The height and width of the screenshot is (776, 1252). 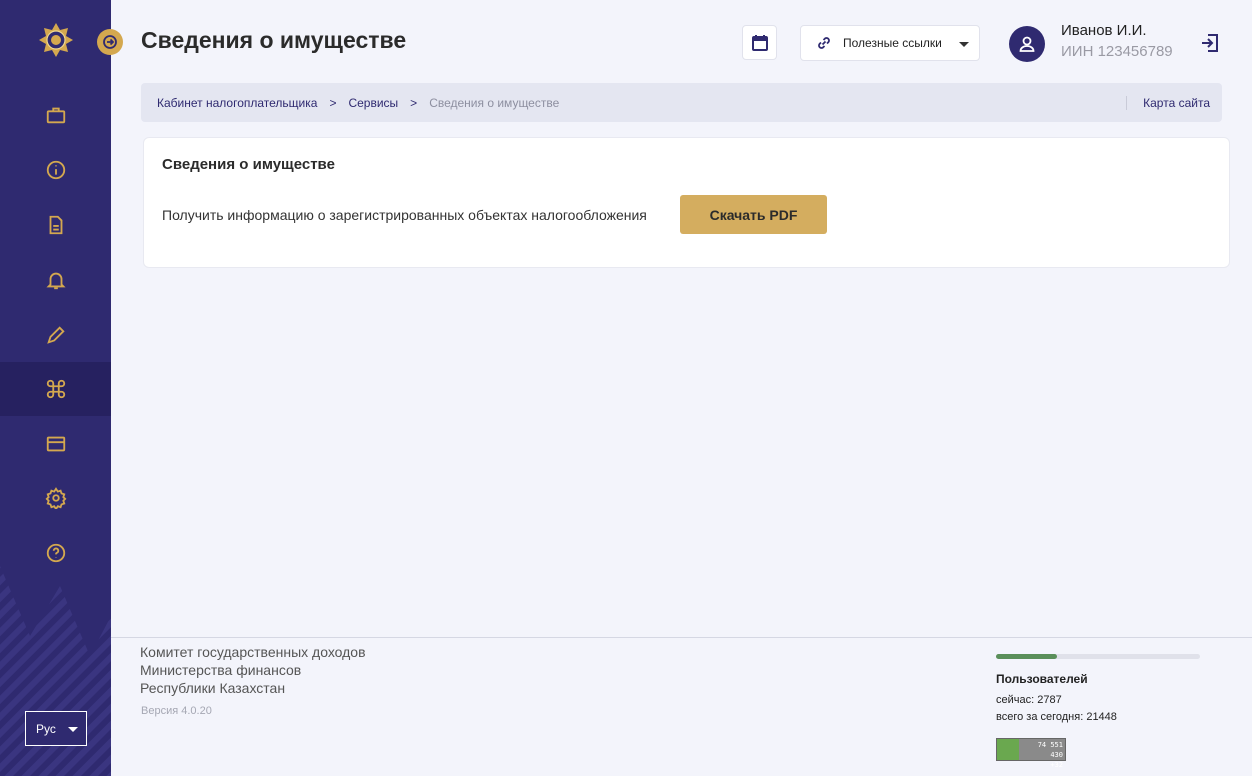 I want to click on user-icon, so click(x=1027, y=44).